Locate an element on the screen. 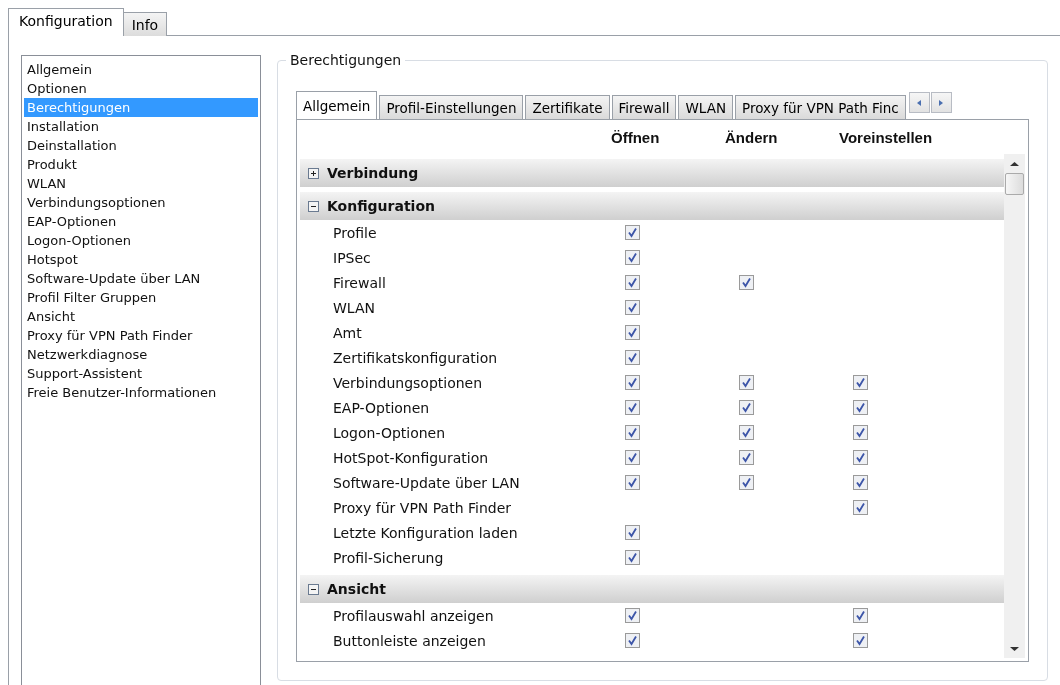 This screenshot has height=685, width=1060. tab: Info is located at coordinates (145, 24).